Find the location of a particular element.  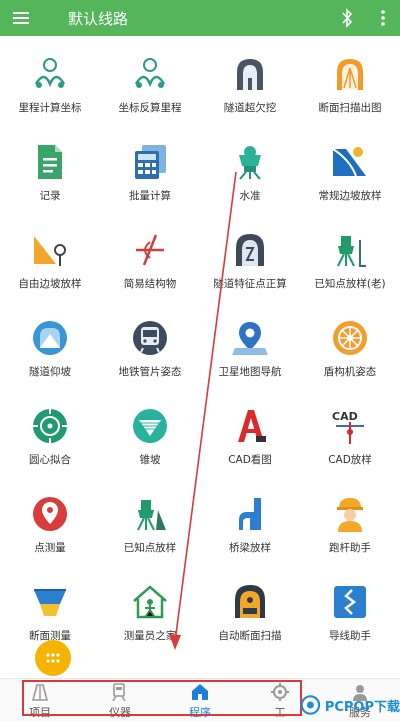

grid-item-label: 里程计算坐标 is located at coordinates (50, 108).